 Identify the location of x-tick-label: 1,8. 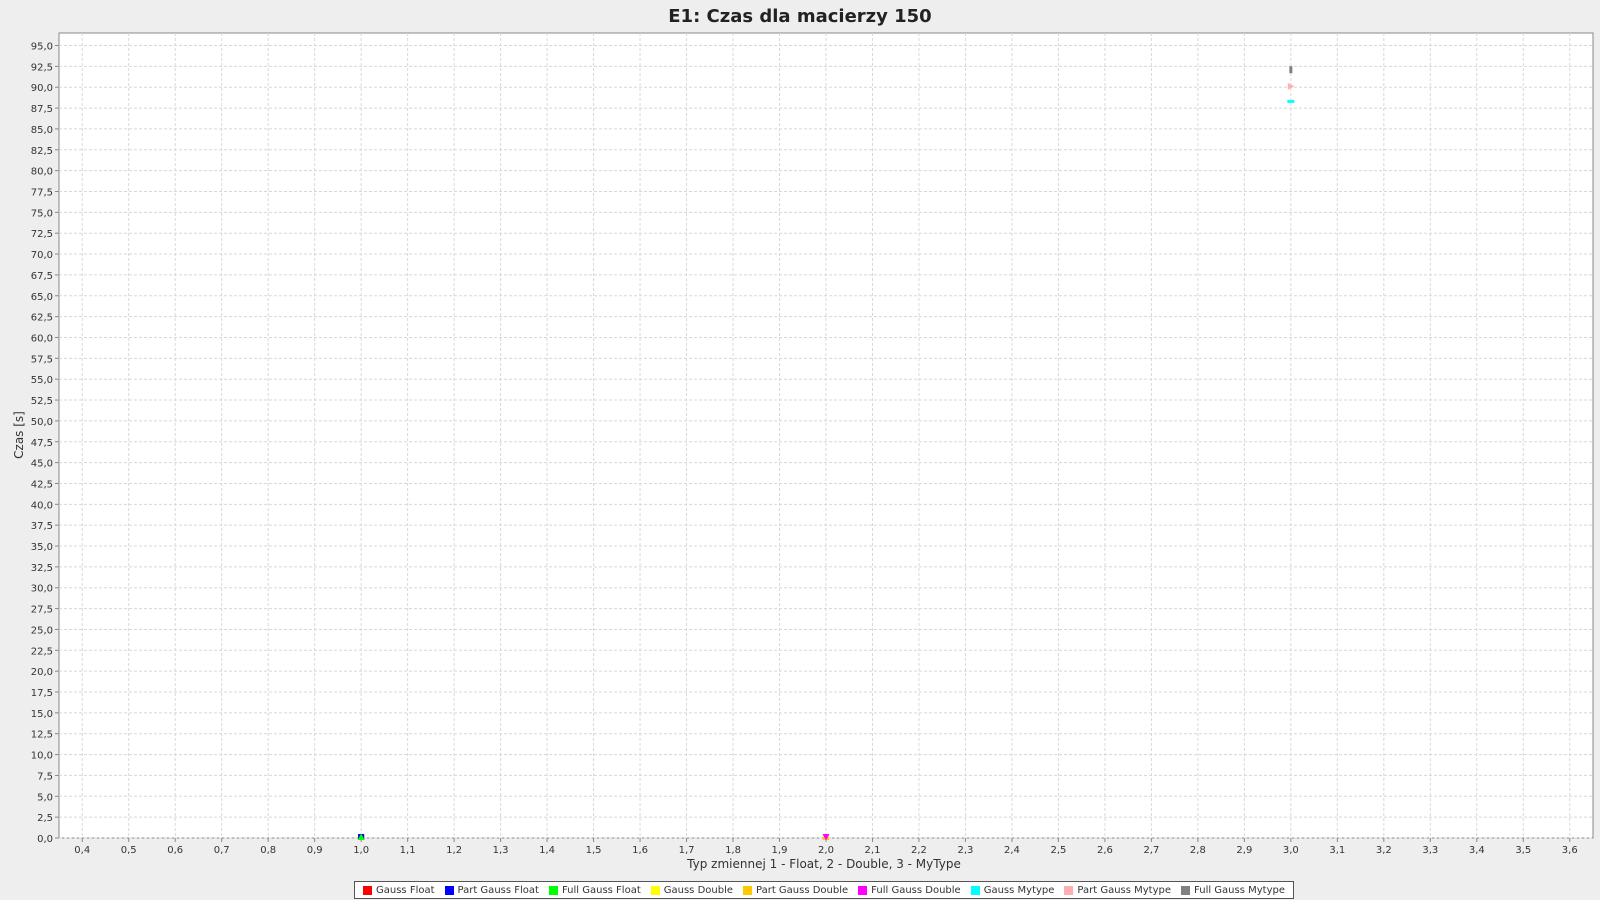
(733, 850).